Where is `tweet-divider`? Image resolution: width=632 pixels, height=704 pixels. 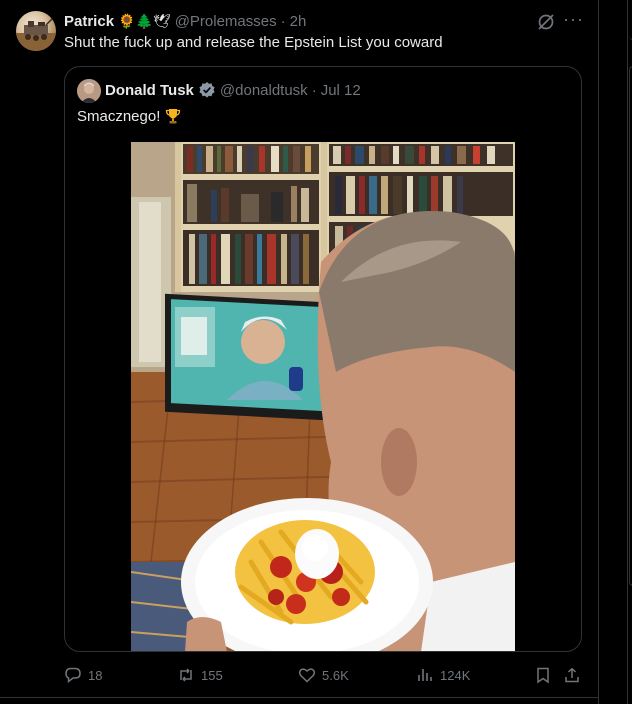
tweet-divider is located at coordinates (299, 697).